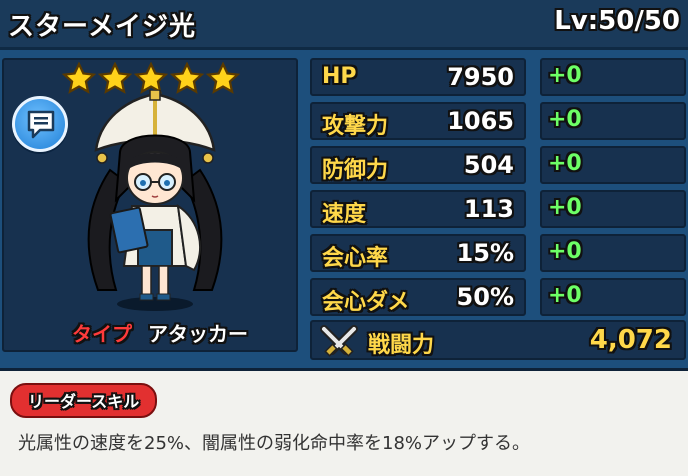 This screenshot has height=476, width=688. What do you see at coordinates (401, 345) in the screenshot?
I see `combat-power-label: 戦闘力` at bounding box center [401, 345].